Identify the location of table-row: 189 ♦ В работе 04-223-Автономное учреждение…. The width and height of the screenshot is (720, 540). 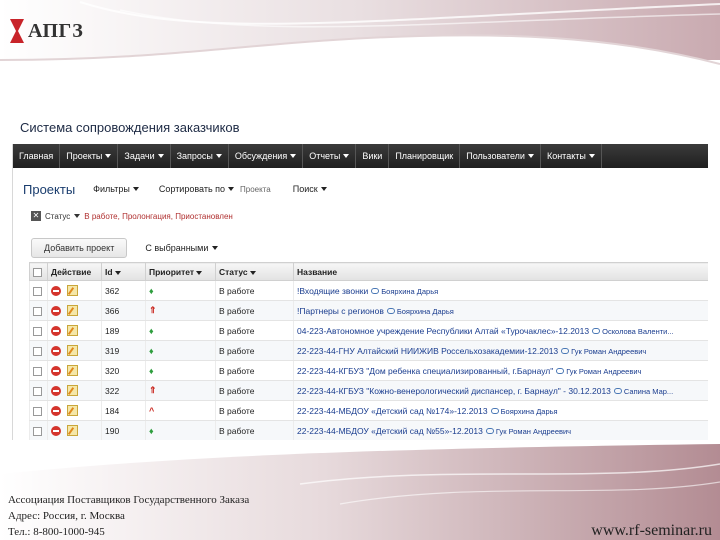
(368, 330).